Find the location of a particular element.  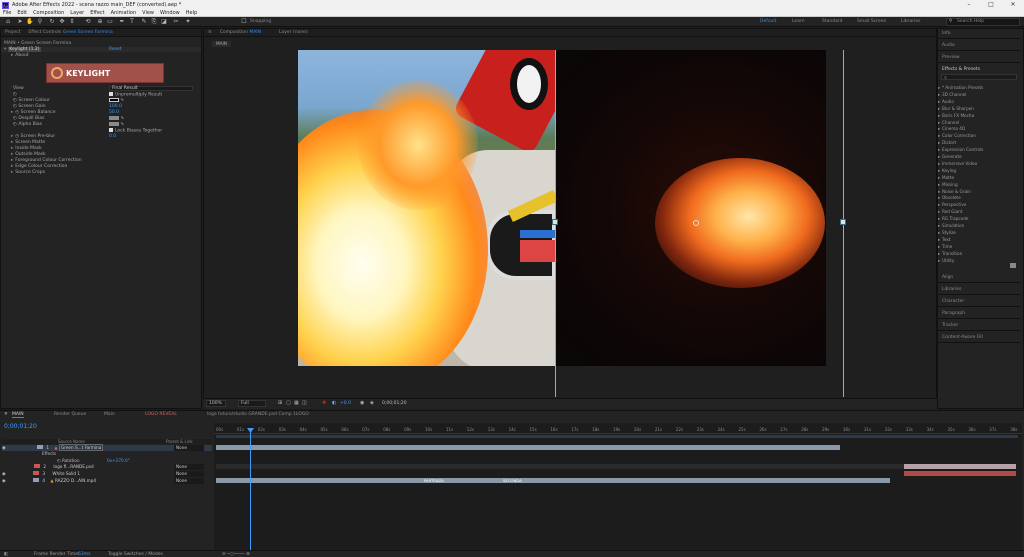

tab-composition-main: Composition MAIN is located at coordinates (240, 32).